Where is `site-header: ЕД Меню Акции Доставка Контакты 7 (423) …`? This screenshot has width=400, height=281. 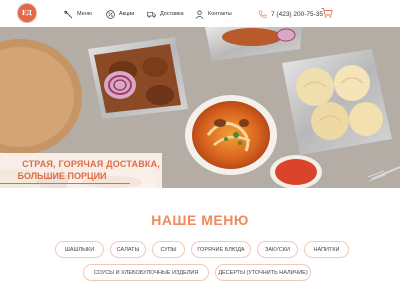
site-header: ЕД Меню Акции Доставка Контакты 7 (423) … is located at coordinates (200, 13).